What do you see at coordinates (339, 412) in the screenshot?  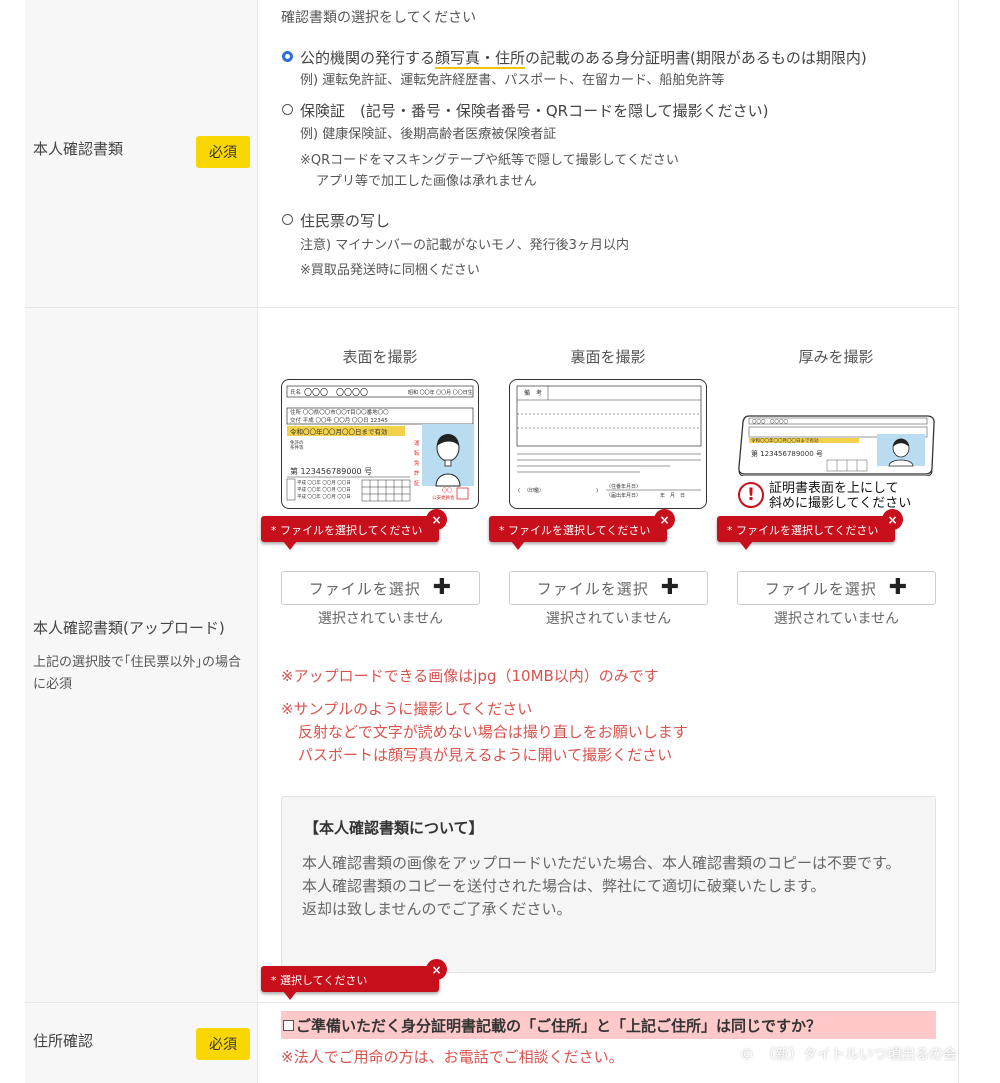 I see `svg-text: 住所 〇〇県〇〇市〇〇T目〇〇番地〇〇` at bounding box center [339, 412].